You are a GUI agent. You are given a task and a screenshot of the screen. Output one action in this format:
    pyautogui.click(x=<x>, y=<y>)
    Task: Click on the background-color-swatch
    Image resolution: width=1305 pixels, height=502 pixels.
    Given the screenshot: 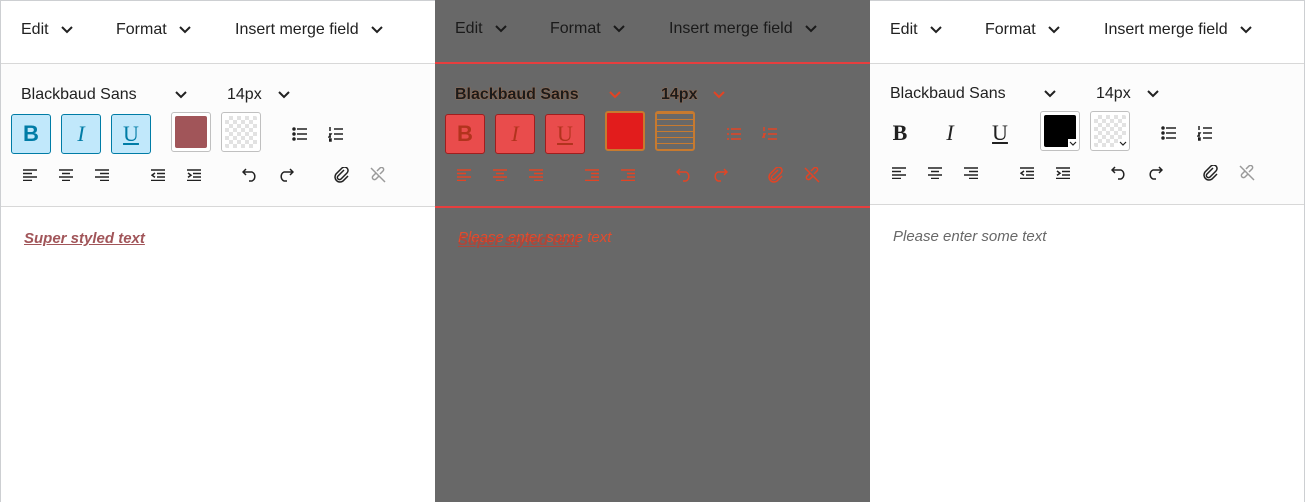 What is the action you would take?
    pyautogui.click(x=241, y=132)
    